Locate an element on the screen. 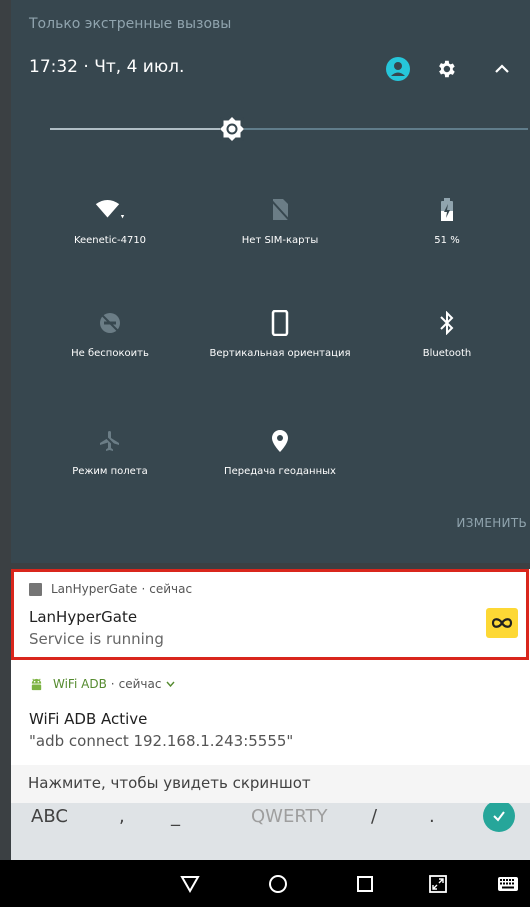 This screenshot has width=530, height=907. wifi-icon is located at coordinates (110, 210).